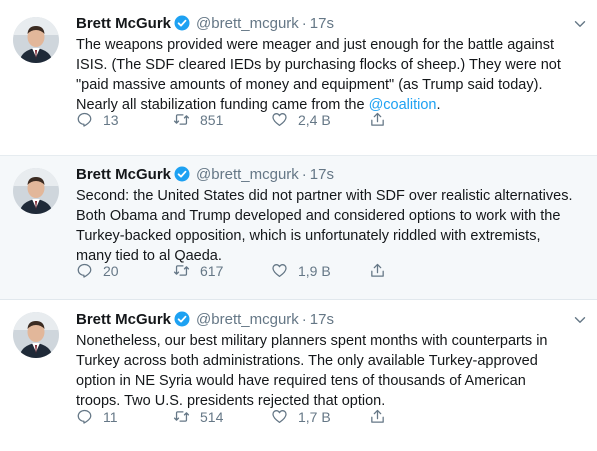 This screenshot has height=451, width=597. Describe the element at coordinates (198, 271) in the screenshot. I see `retweet-button: 617` at that location.